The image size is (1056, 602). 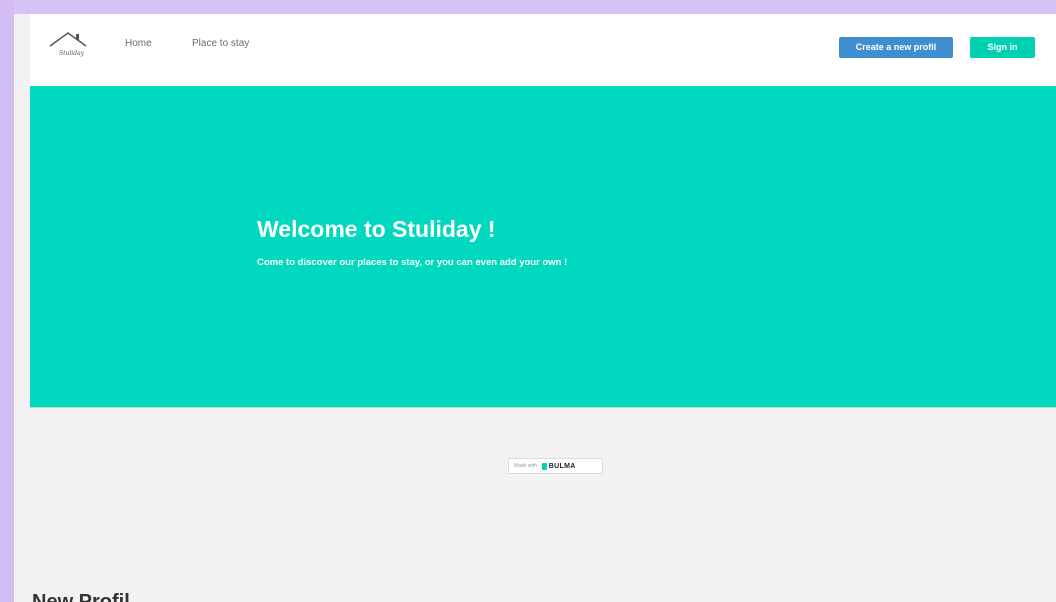 I want to click on stuliday-logo: Stuliday, so click(x=68, y=44).